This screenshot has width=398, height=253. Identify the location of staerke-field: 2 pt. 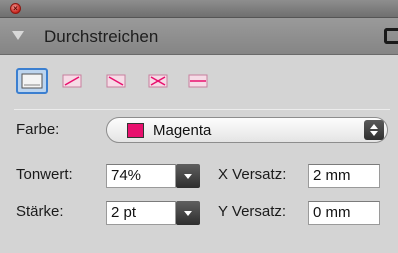
(141, 213).